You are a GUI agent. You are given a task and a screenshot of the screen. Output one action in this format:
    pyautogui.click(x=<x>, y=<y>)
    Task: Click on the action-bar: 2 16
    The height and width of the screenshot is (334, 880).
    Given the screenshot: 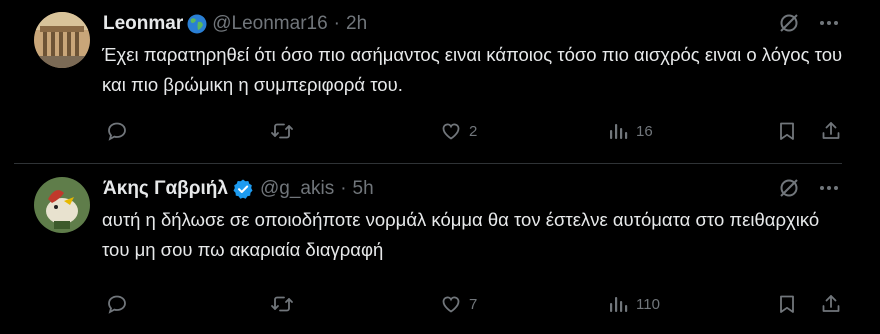 What is the action you would take?
    pyautogui.click(x=474, y=131)
    